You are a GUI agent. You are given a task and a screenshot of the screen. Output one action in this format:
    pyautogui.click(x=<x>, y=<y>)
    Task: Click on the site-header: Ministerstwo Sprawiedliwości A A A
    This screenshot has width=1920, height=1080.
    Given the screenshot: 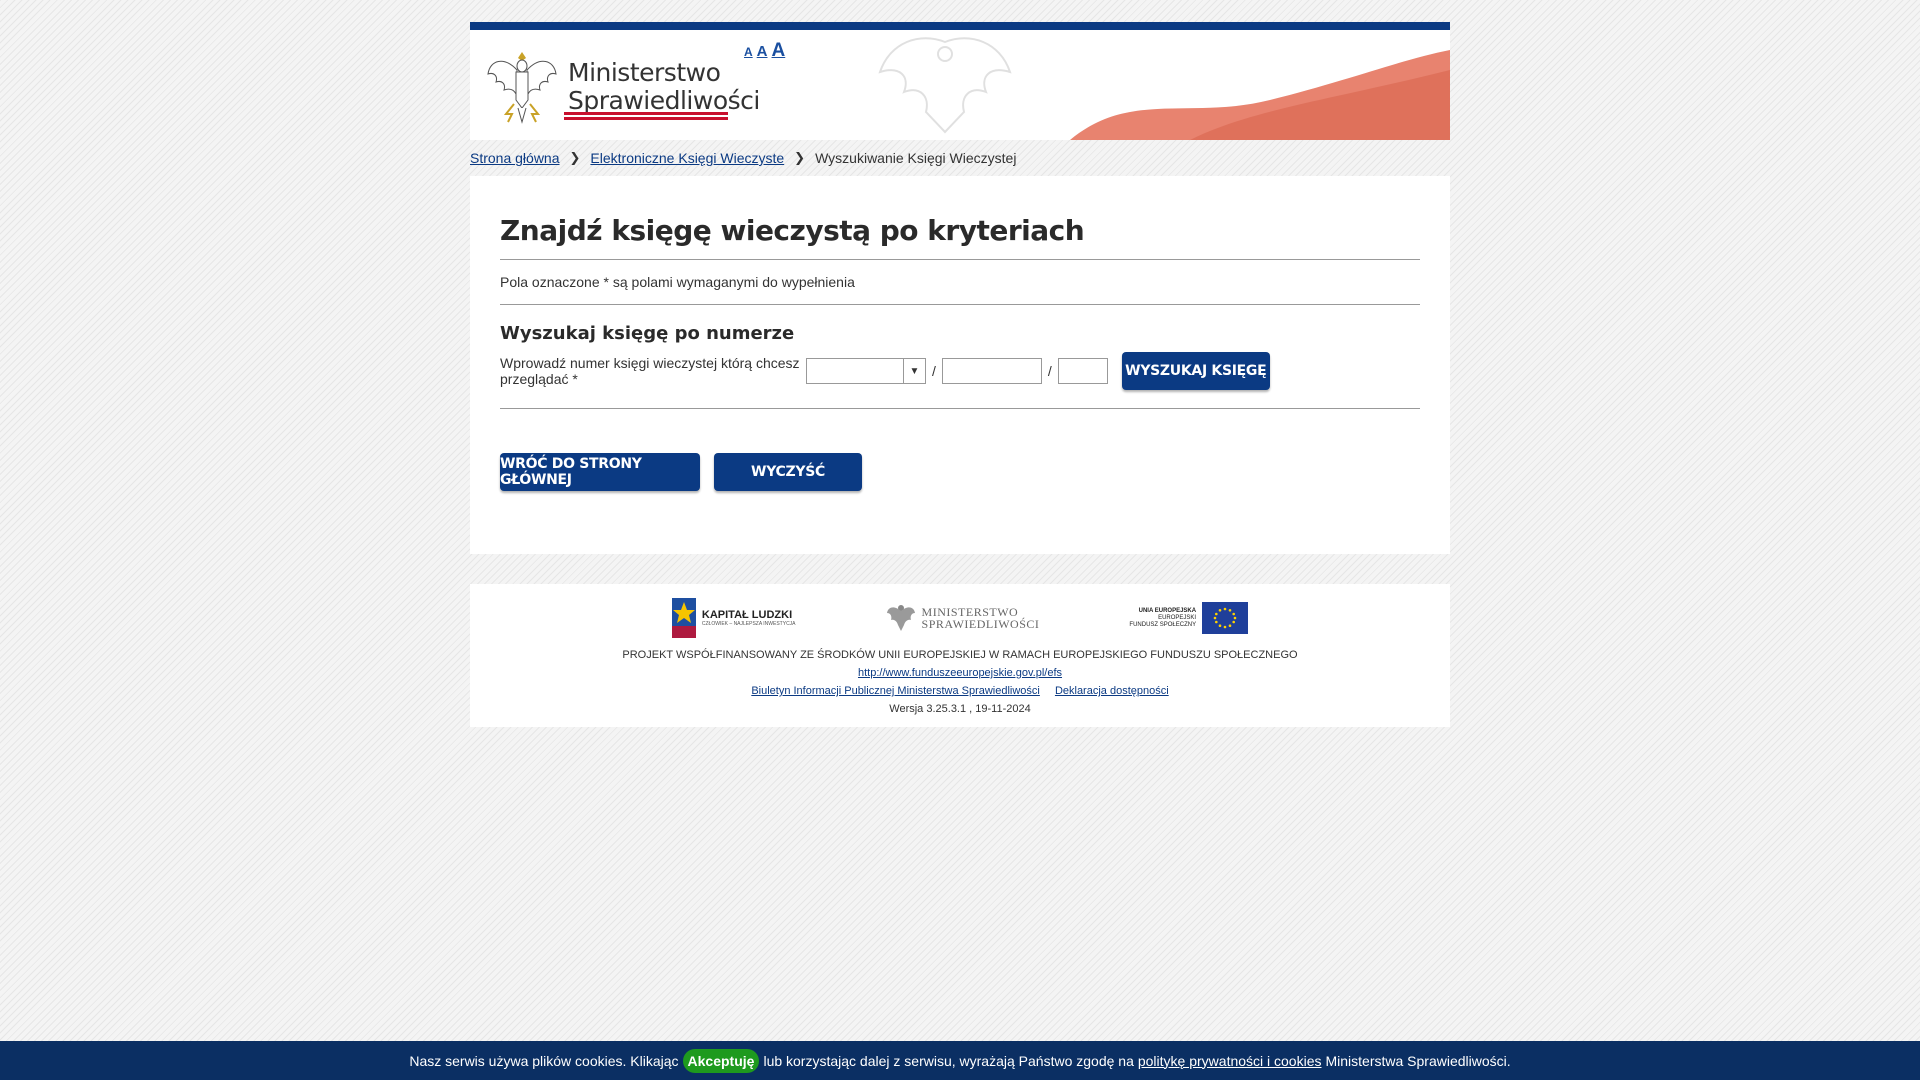 What is the action you would take?
    pyautogui.click(x=960, y=81)
    